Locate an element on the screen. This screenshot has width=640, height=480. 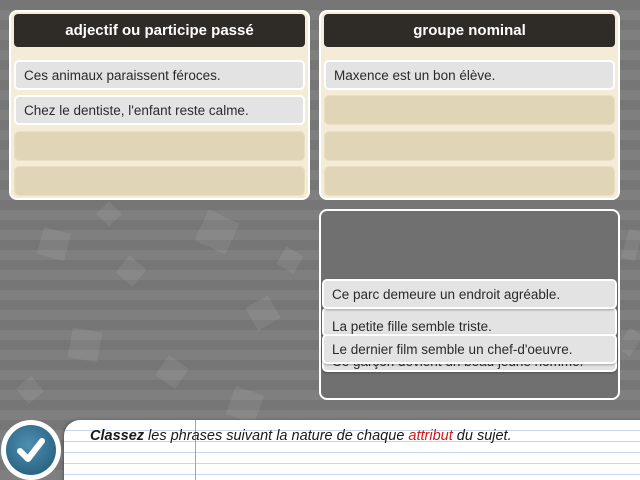
instruction-part: du sujet. is located at coordinates (482, 436).